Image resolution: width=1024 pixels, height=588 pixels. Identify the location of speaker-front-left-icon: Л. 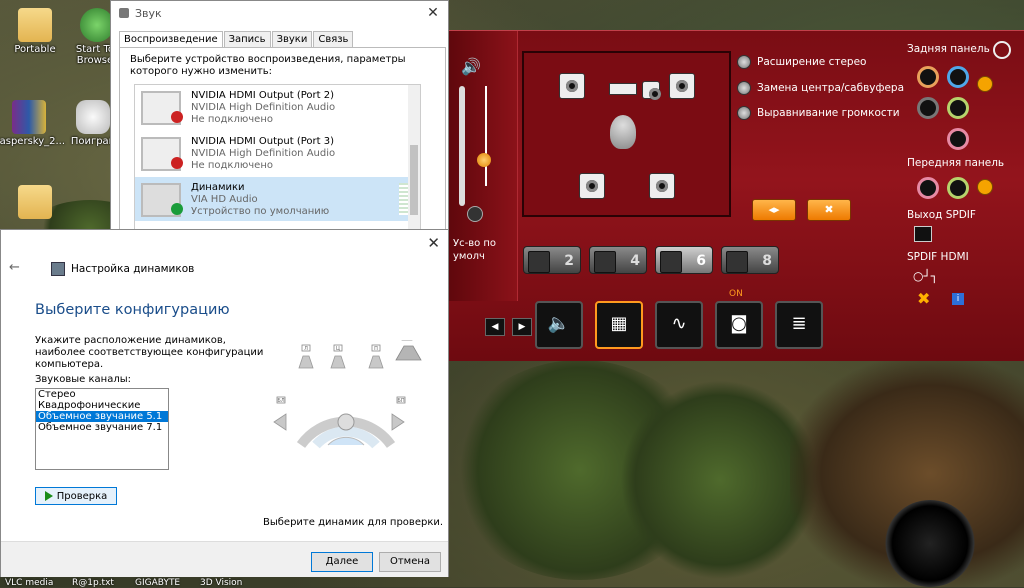
(306, 356).